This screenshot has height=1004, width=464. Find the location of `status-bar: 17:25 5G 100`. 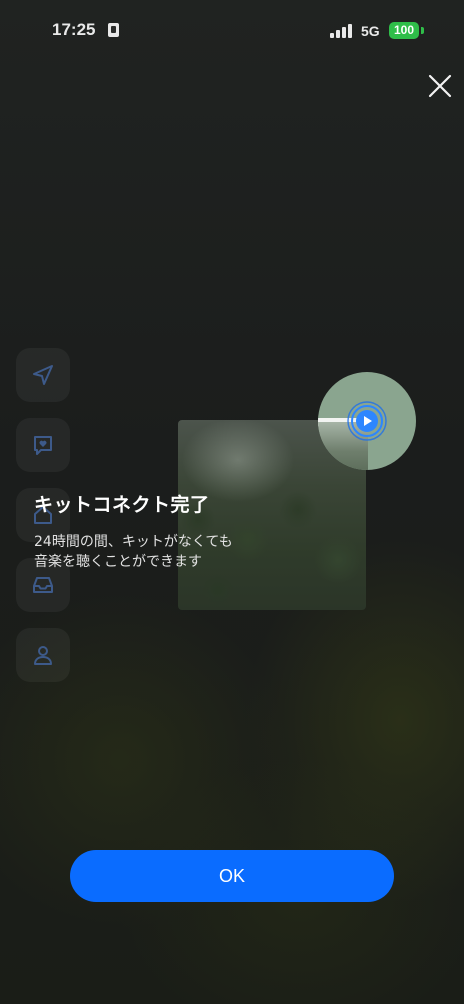

status-bar: 17:25 5G 100 is located at coordinates (232, 31).